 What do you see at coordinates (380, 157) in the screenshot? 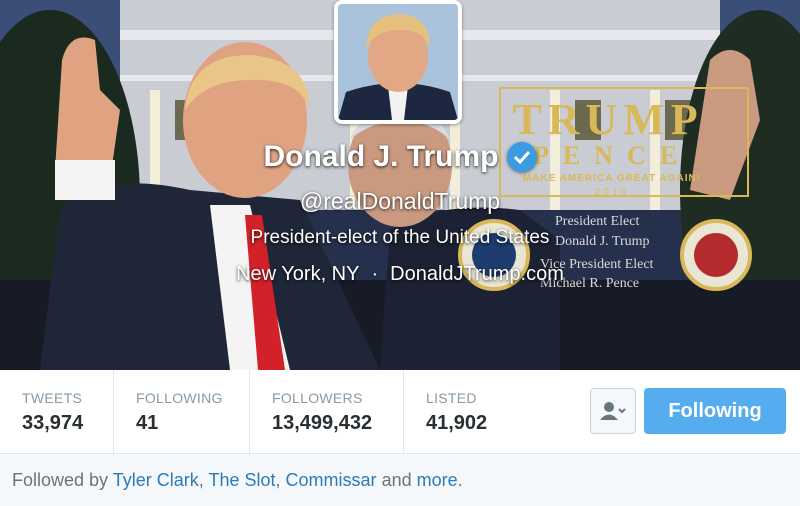
I see `profile-name: Donald J. Trump` at bounding box center [380, 157].